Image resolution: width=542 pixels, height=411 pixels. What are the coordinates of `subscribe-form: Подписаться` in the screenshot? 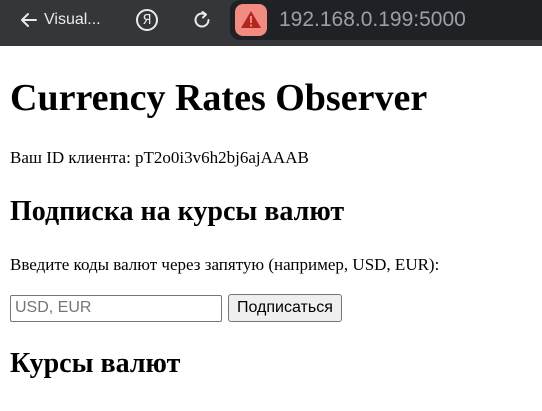 It's located at (176, 308).